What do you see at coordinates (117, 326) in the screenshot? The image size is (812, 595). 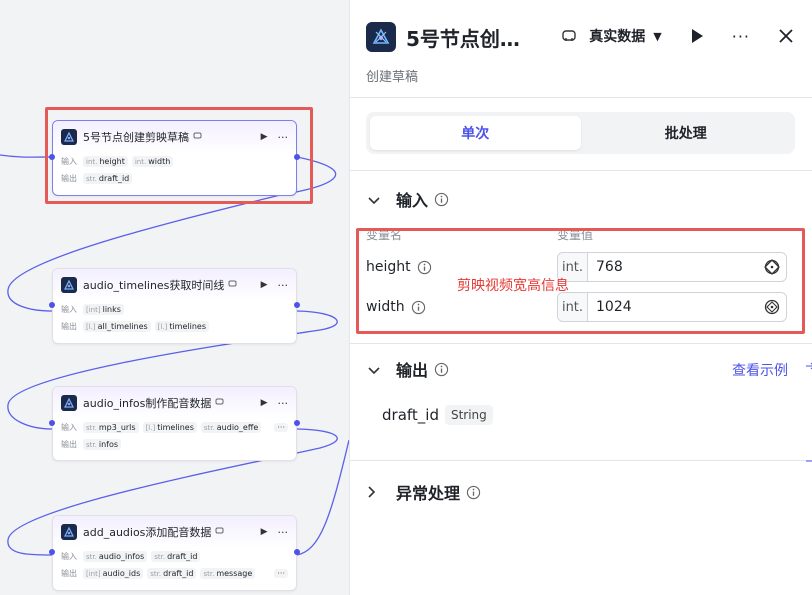 I see `param-tag: [l.] all_timelines` at bounding box center [117, 326].